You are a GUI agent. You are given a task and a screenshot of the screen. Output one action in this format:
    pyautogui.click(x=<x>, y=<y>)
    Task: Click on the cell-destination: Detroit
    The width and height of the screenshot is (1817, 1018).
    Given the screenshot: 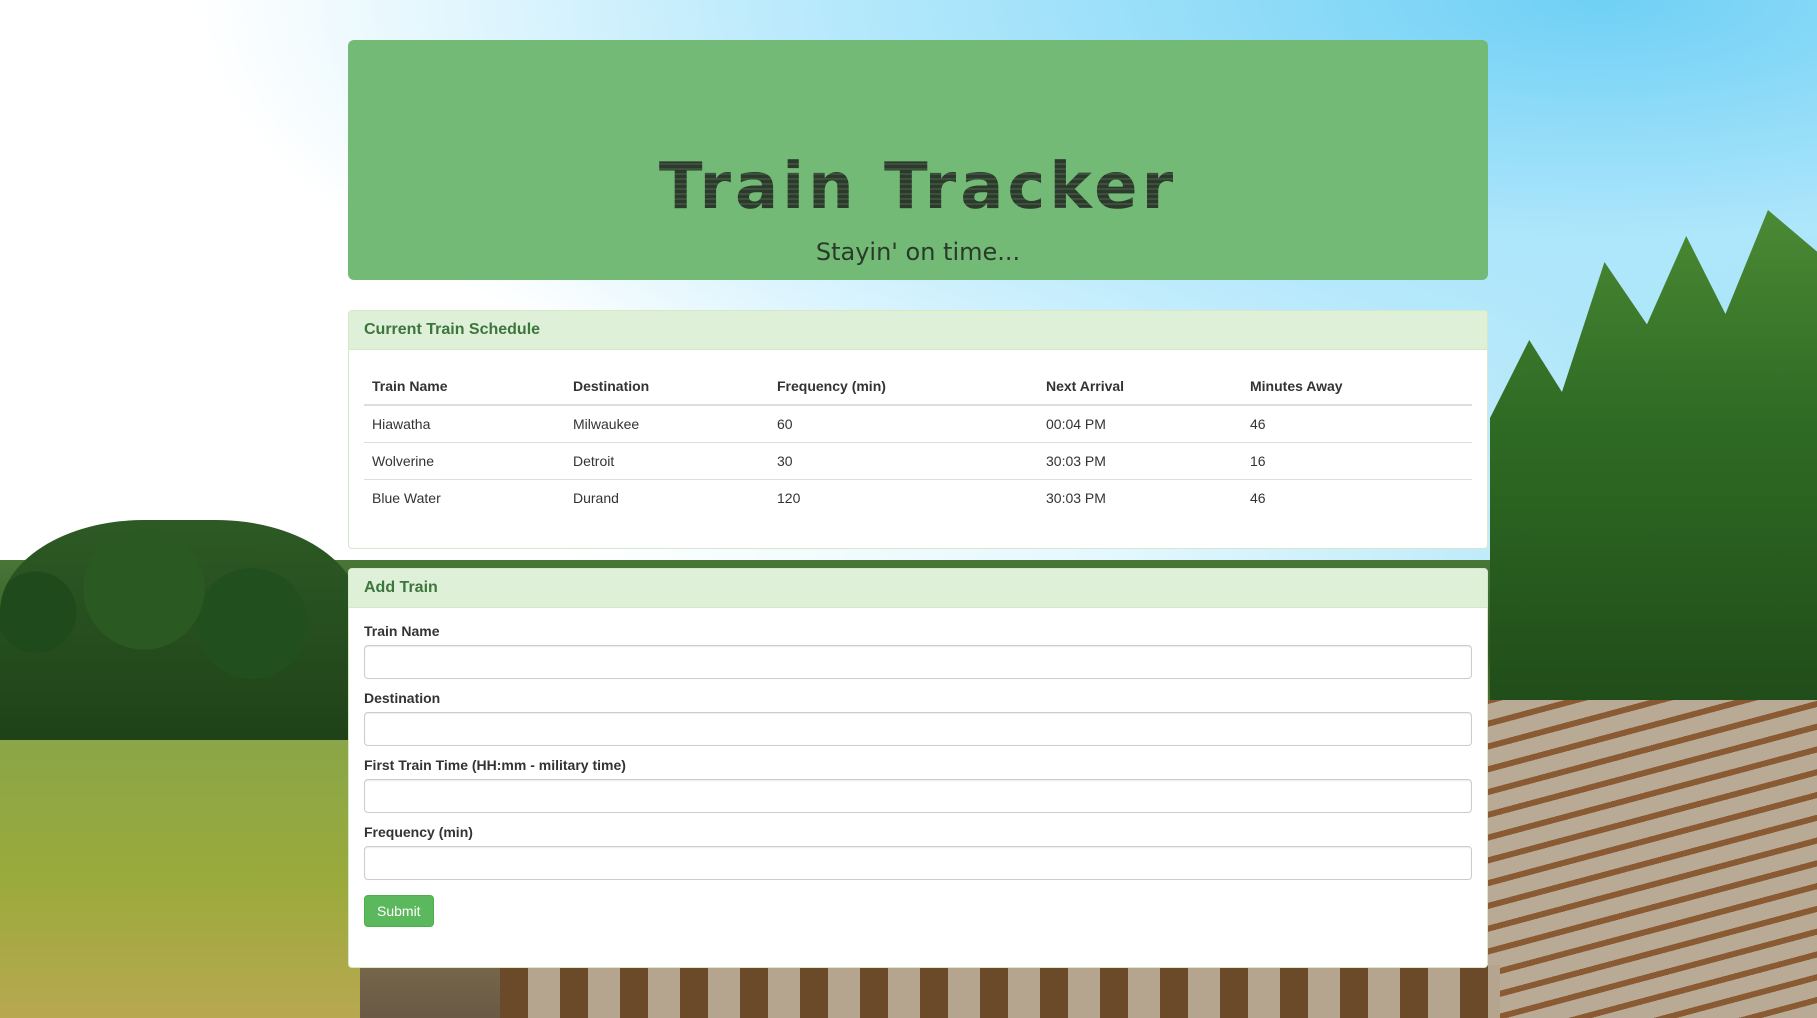 What is the action you would take?
    pyautogui.click(x=667, y=461)
    